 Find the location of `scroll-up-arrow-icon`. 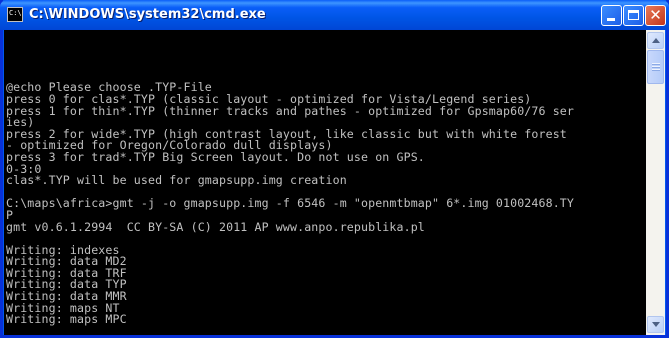

scroll-up-arrow-icon is located at coordinates (656, 40).